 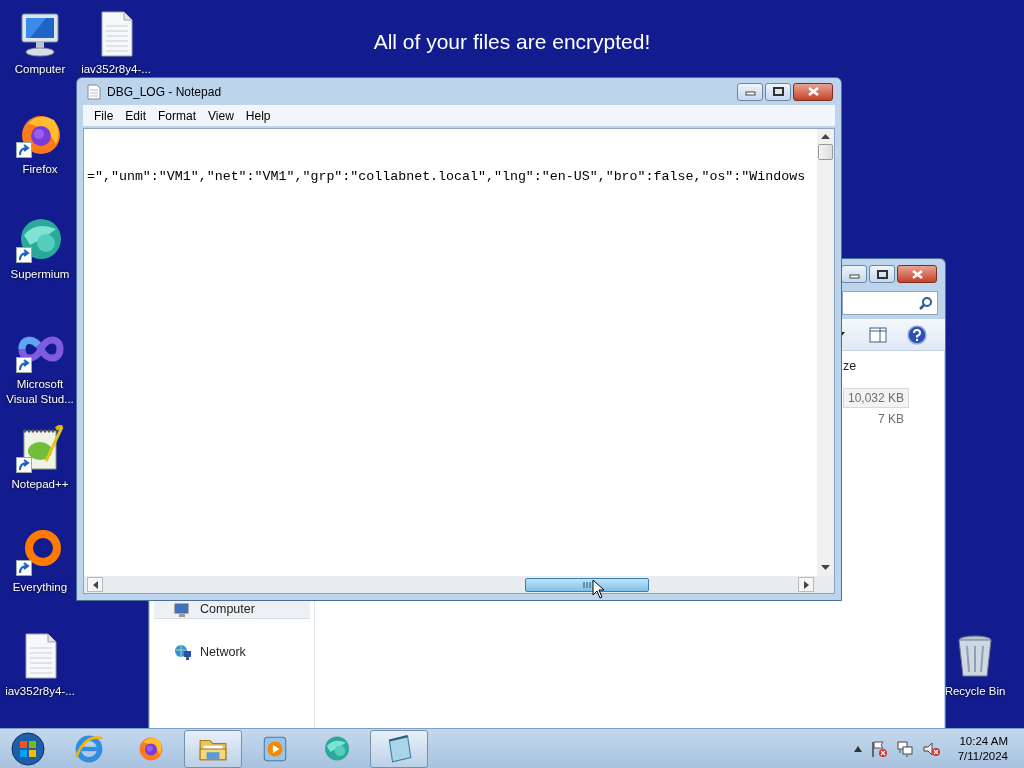 I want to click on nav-item: Network, so click(x=232, y=652).